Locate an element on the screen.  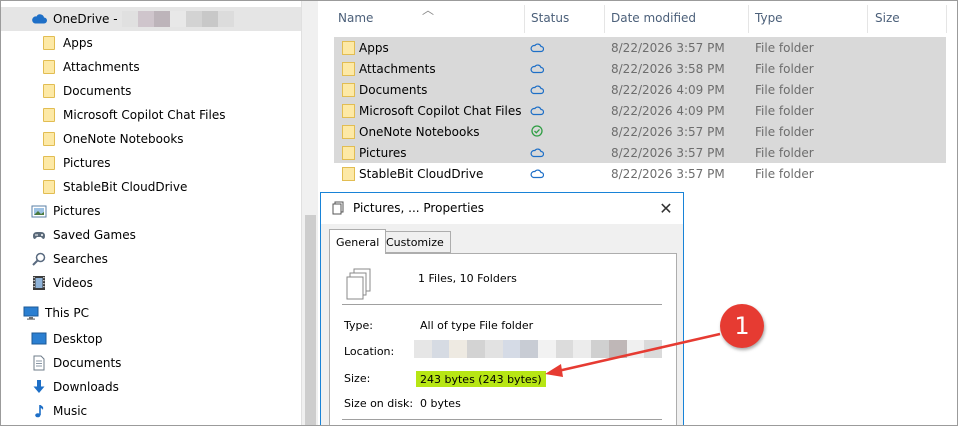
nav-item-user-pictures: Pictures is located at coordinates (151, 211).